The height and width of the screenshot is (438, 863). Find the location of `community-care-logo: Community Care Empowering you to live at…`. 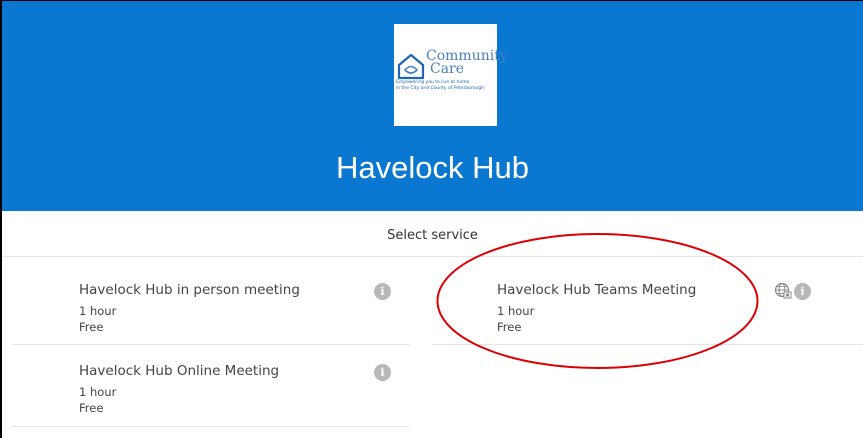

community-care-logo: Community Care Empowering you to live at… is located at coordinates (451, 75).